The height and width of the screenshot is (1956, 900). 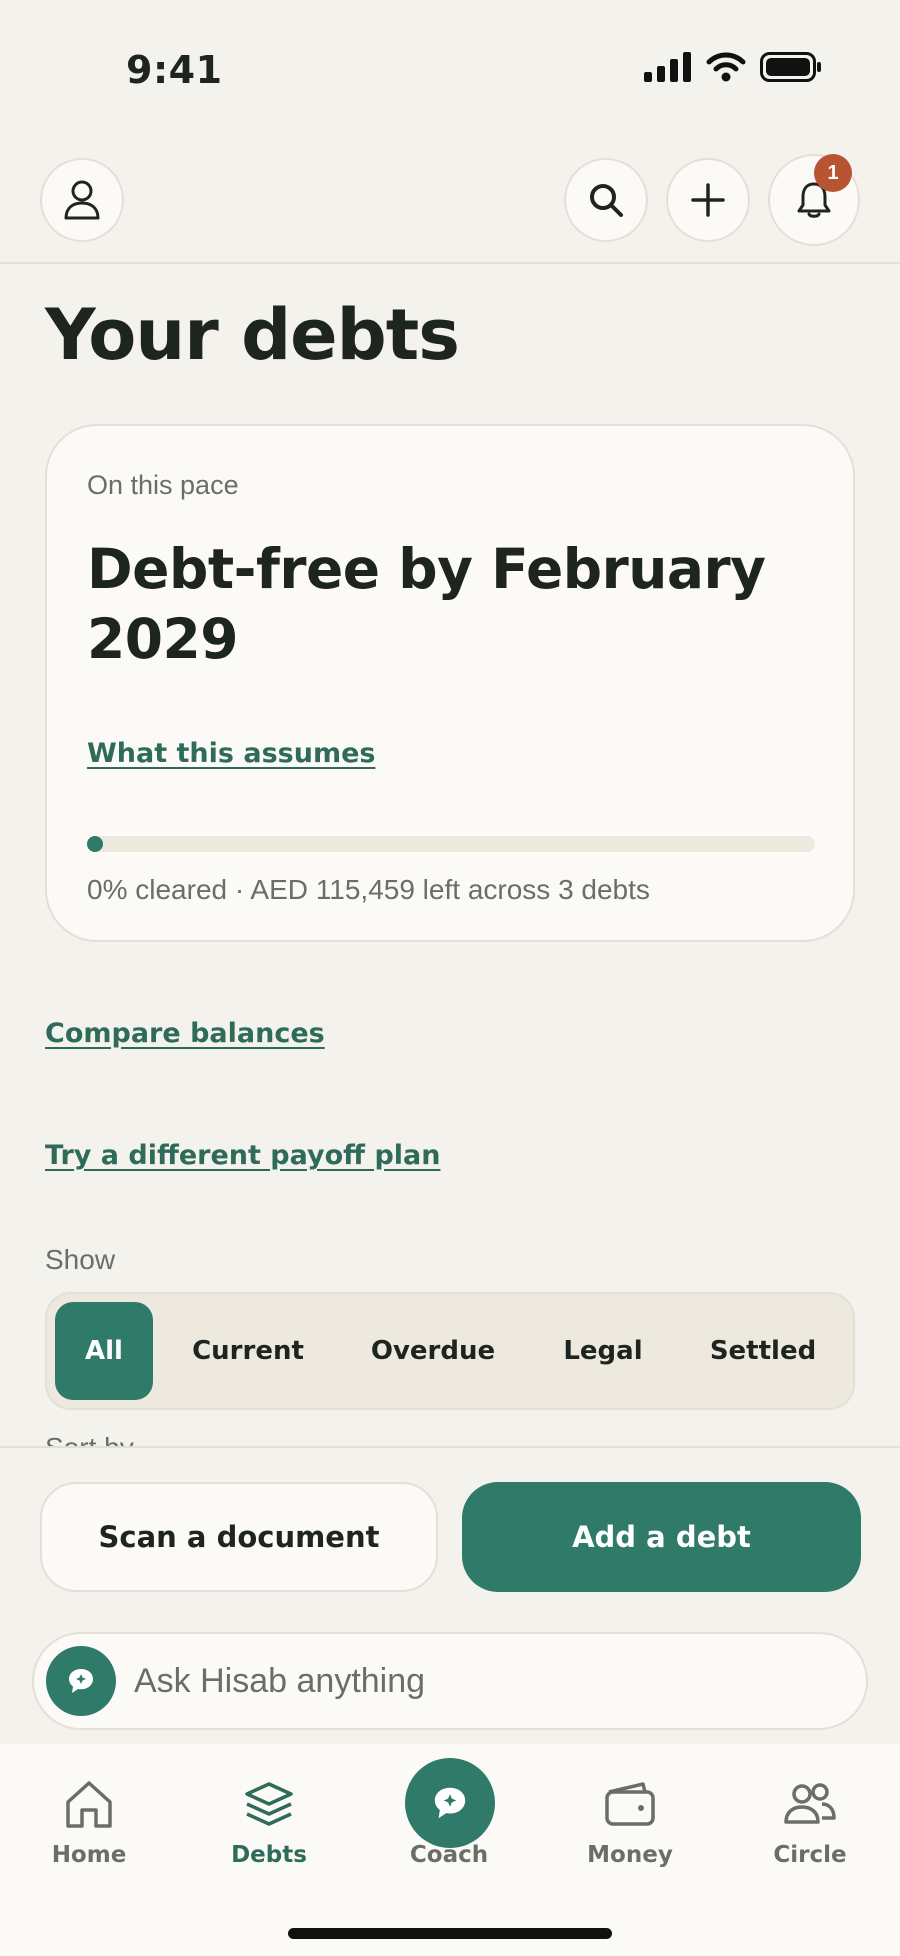 I want to click on notification-badge: 1, so click(x=833, y=173).